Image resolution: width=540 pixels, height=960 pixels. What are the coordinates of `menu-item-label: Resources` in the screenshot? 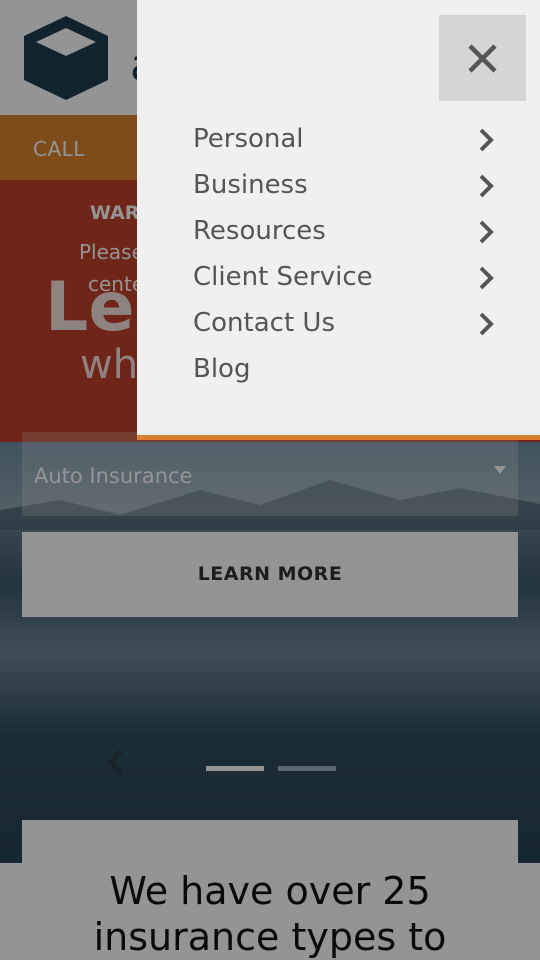 It's located at (259, 231).